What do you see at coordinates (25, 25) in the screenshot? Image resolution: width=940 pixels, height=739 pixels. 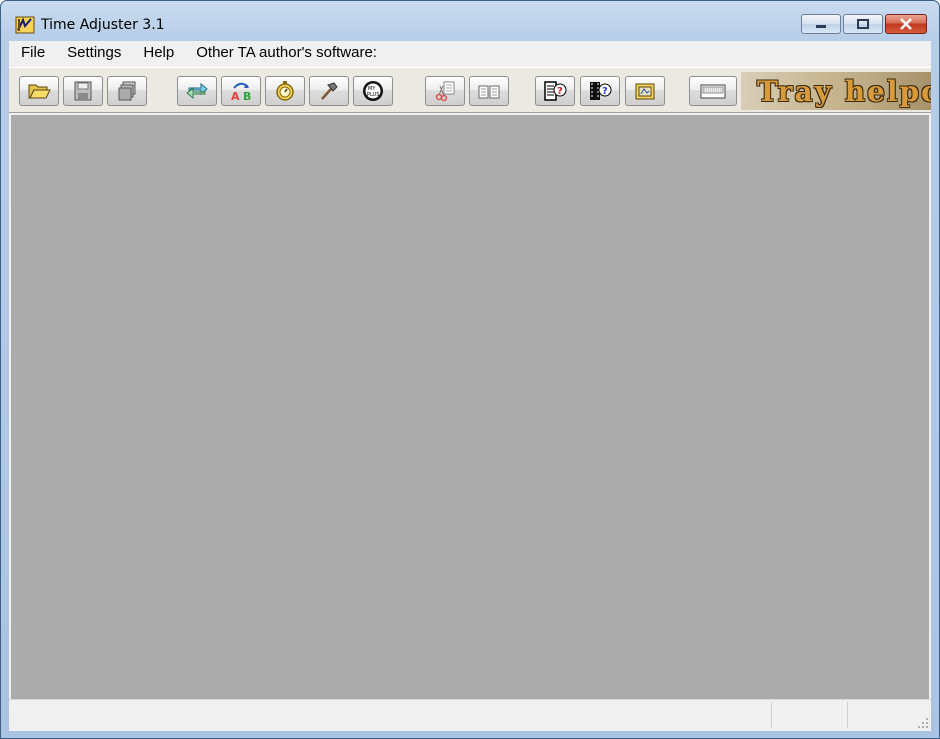 I see `app-icon` at bounding box center [25, 25].